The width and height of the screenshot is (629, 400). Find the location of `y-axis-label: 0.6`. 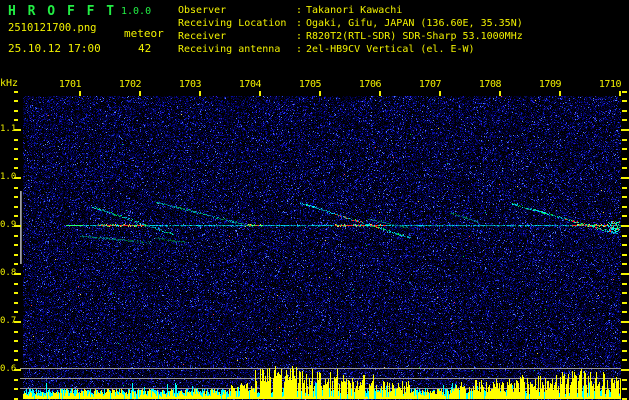

y-axis-label: 0.6 is located at coordinates (8, 369).